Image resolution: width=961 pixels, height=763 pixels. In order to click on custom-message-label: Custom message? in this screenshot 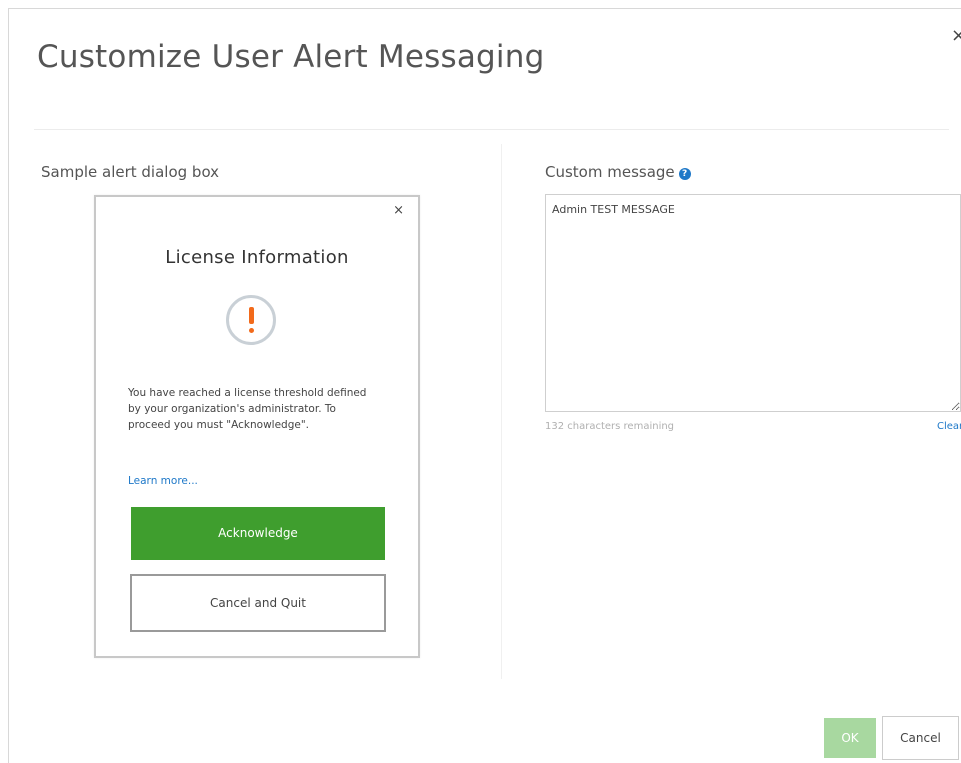, I will do `click(618, 172)`.